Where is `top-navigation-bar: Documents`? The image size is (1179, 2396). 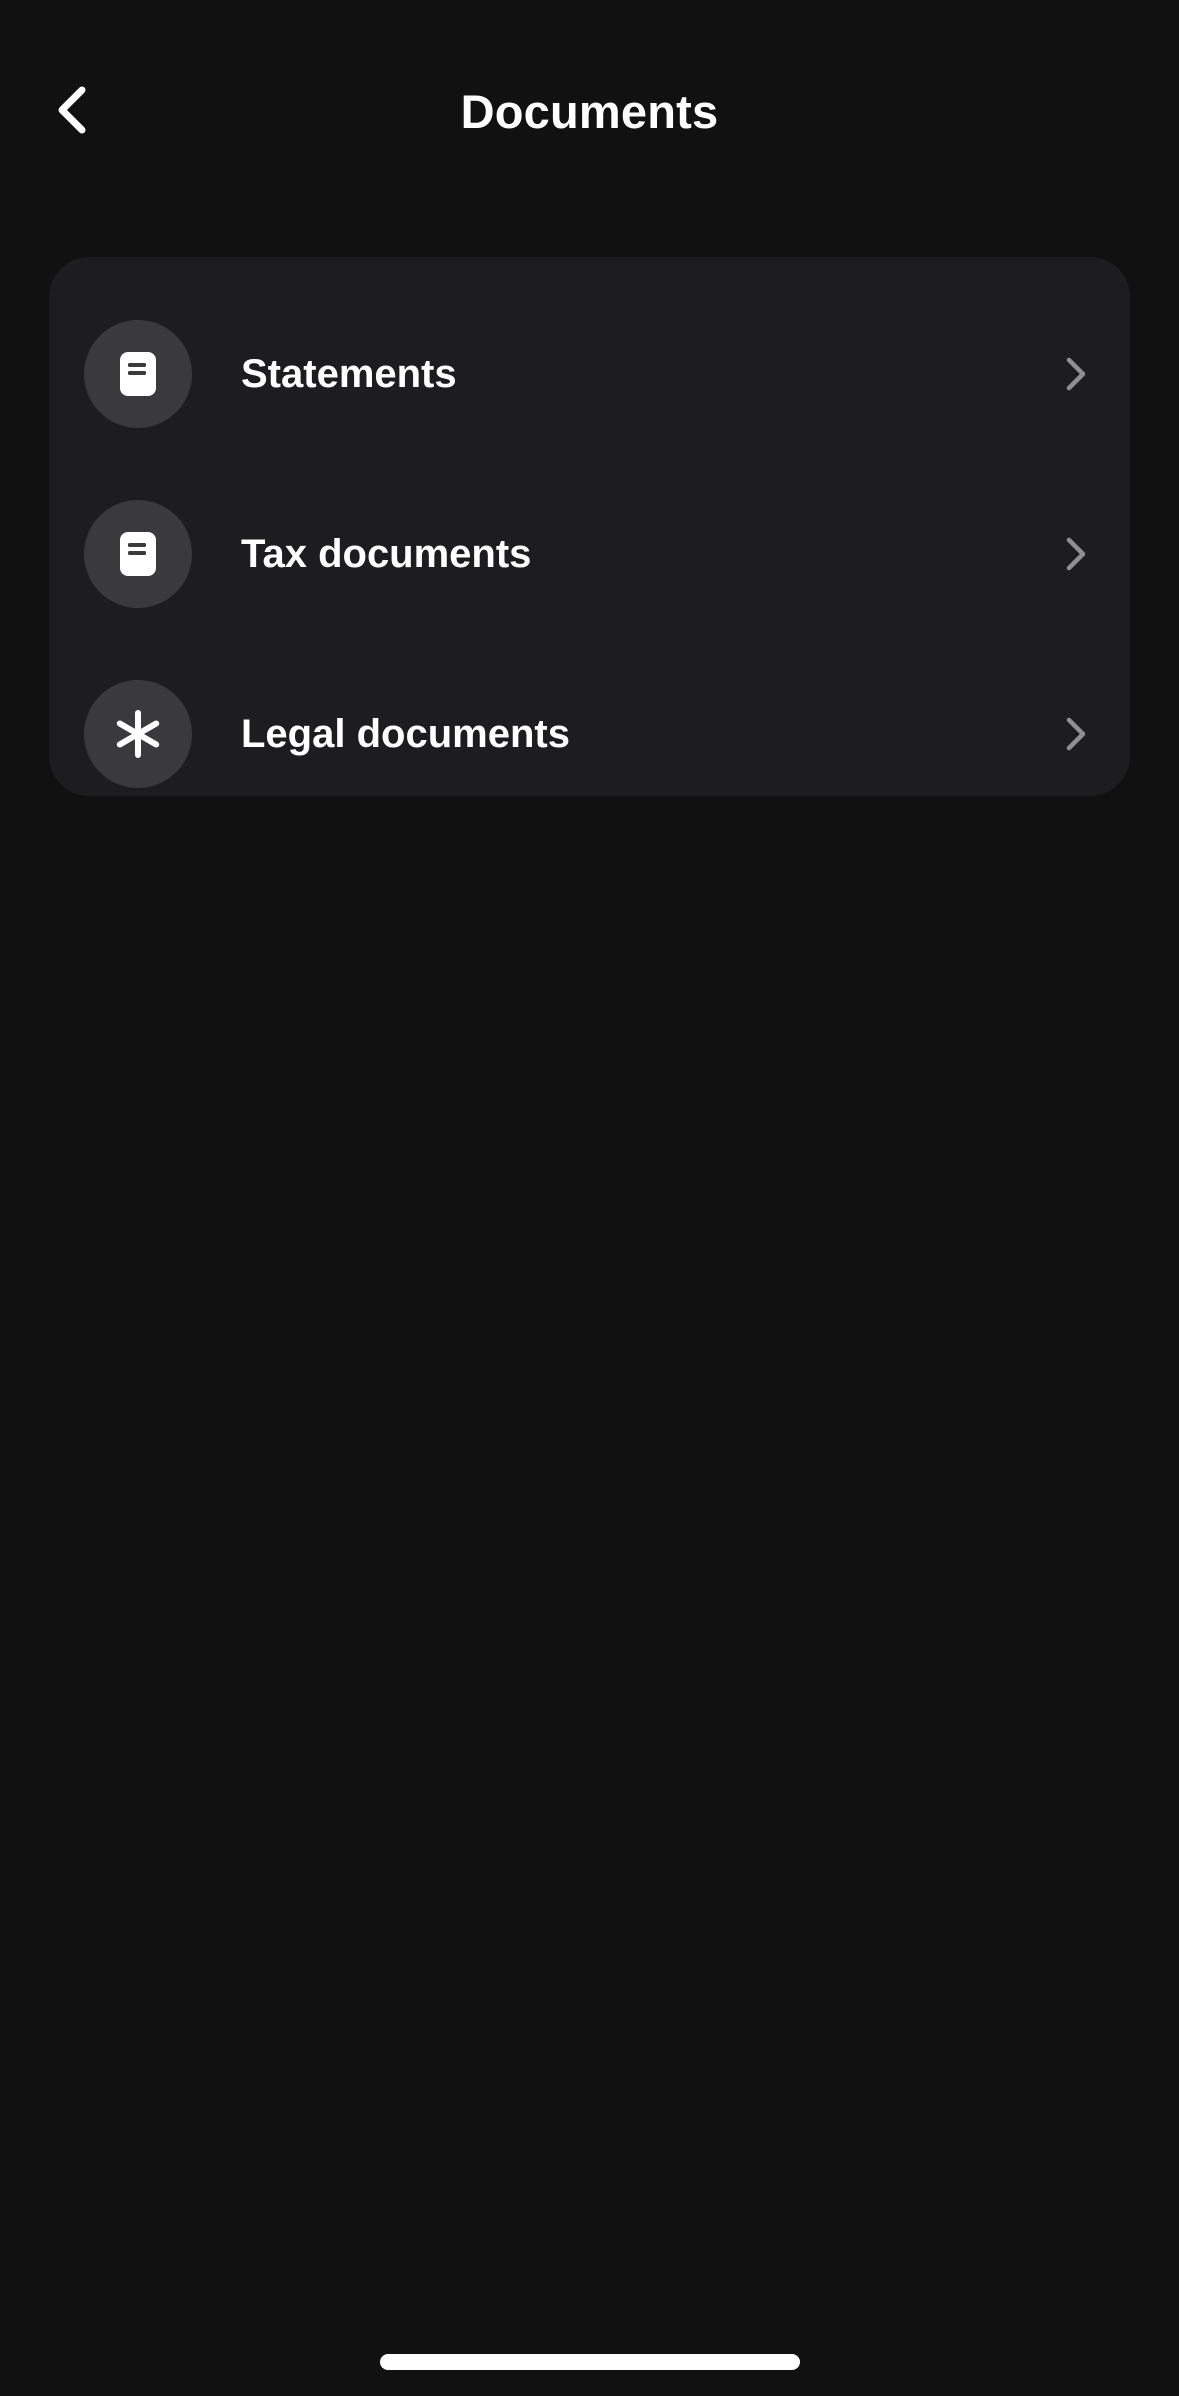
top-navigation-bar: Documents is located at coordinates (589, 115).